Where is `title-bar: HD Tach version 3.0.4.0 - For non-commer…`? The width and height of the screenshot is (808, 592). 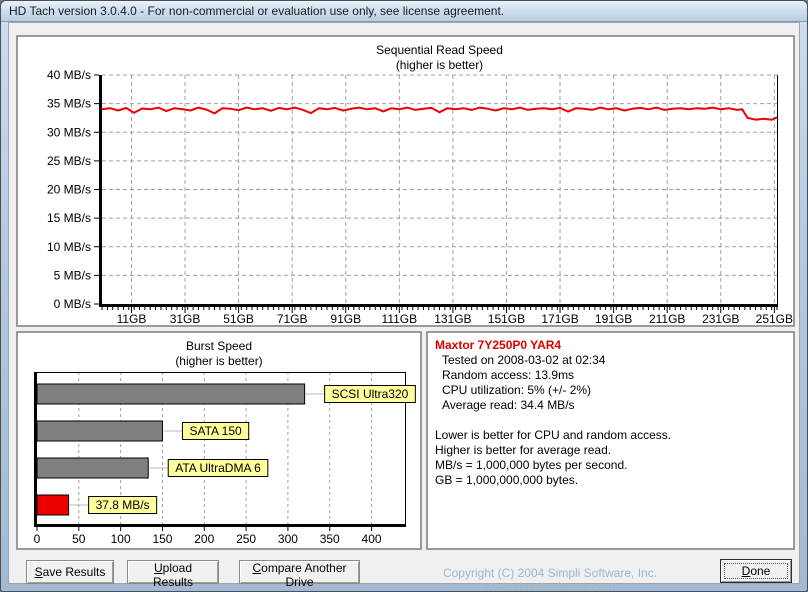 title-bar: HD Tach version 3.0.4.0 - For non-commer… is located at coordinates (404, 11).